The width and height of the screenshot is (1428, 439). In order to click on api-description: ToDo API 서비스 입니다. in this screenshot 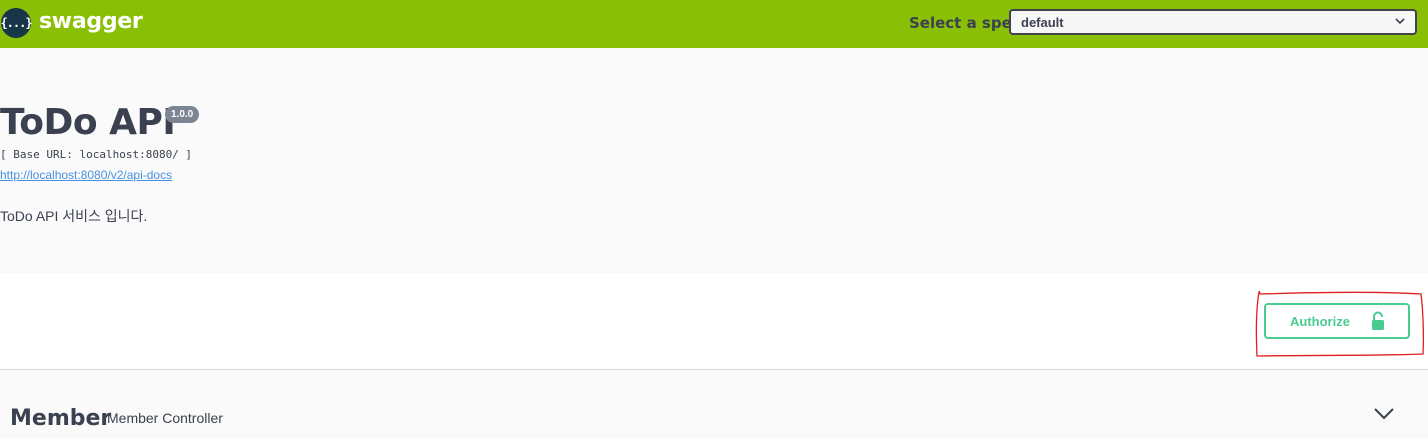, I will do `click(74, 216)`.